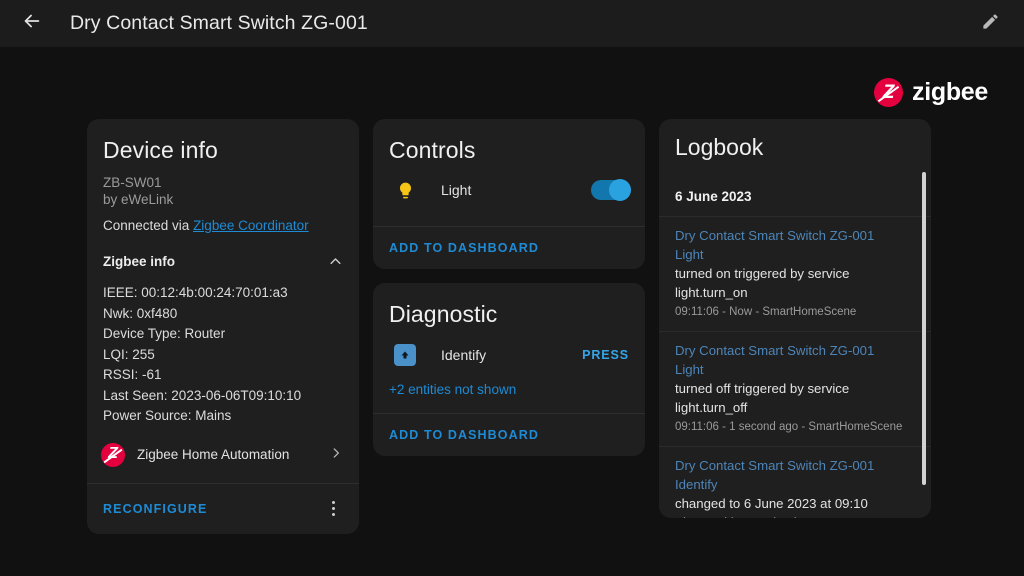 The width and height of the screenshot is (1024, 576). I want to click on diagnostic-body: Identify PRESS +2 entities not shown, so click(509, 375).